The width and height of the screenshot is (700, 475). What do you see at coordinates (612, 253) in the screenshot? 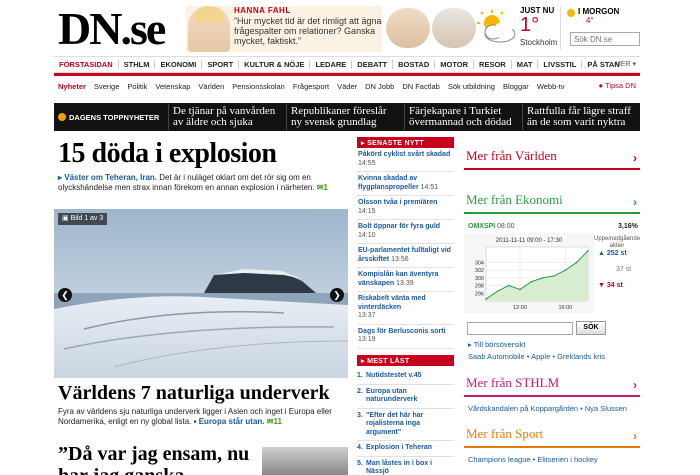
I see `movers-up: ▲ 252 st` at bounding box center [612, 253].